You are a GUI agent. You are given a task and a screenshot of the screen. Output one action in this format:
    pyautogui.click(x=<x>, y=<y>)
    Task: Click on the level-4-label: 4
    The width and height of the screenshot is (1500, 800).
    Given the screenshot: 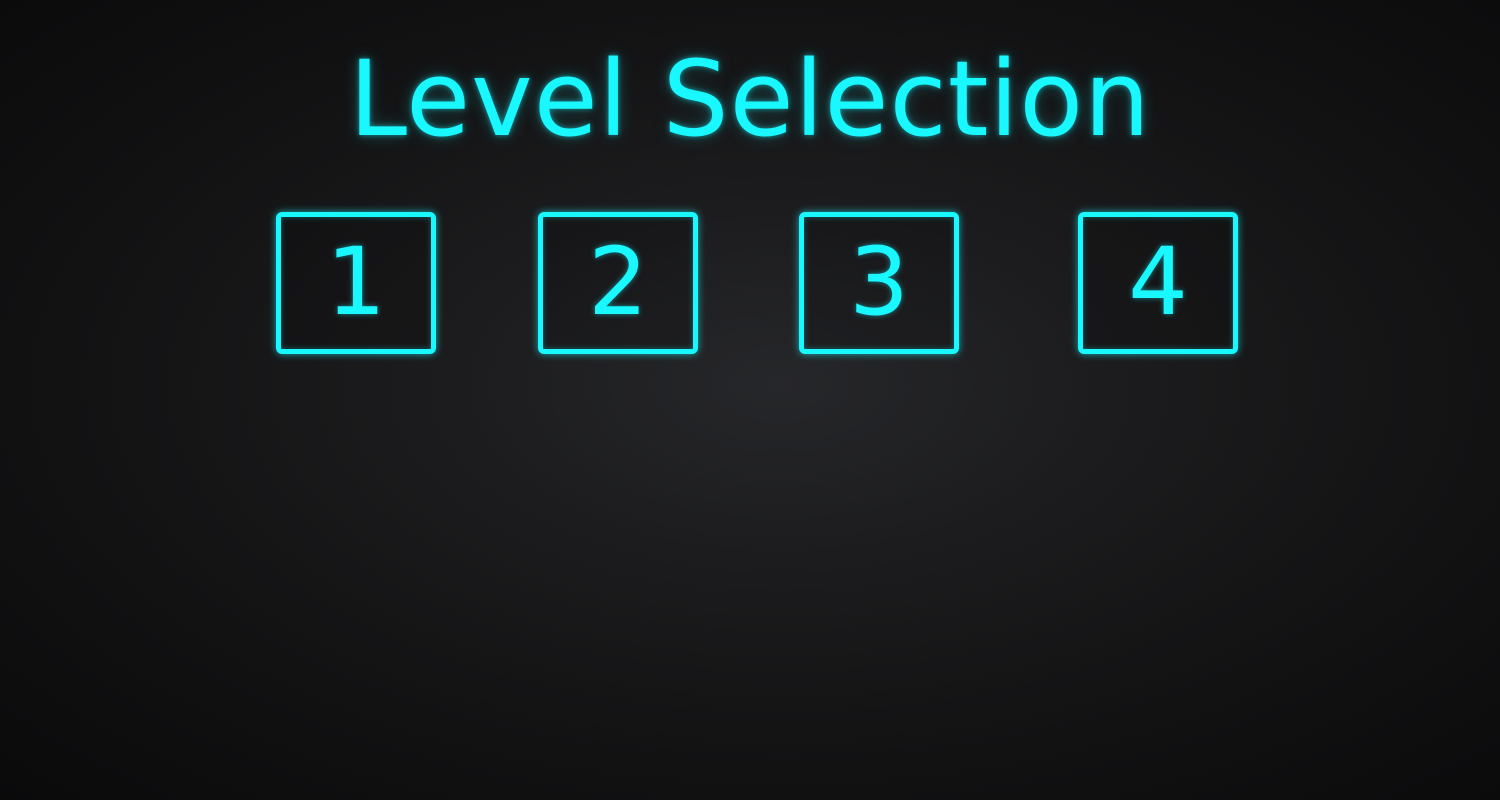 What is the action you would take?
    pyautogui.click(x=1158, y=282)
    